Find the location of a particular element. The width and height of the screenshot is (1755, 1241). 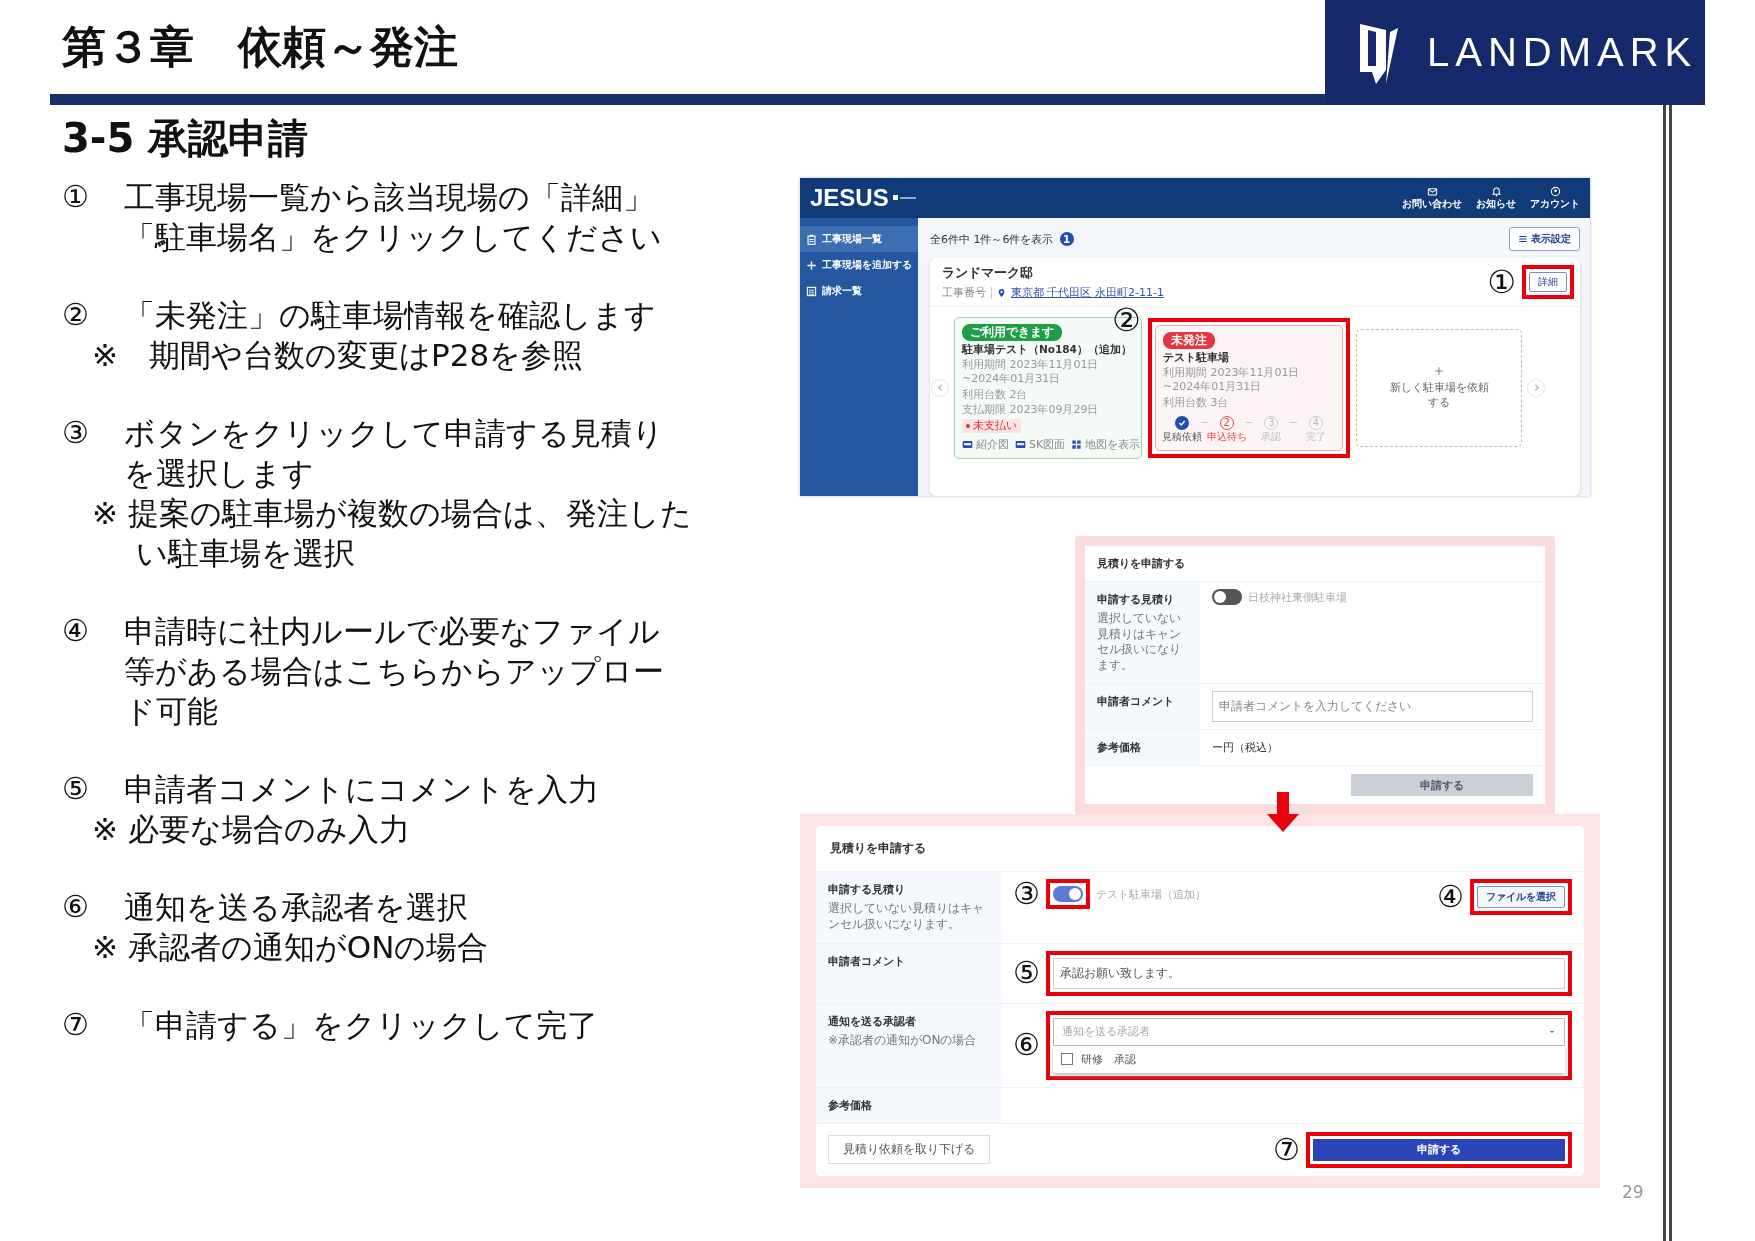

list-icon is located at coordinates (811, 291).